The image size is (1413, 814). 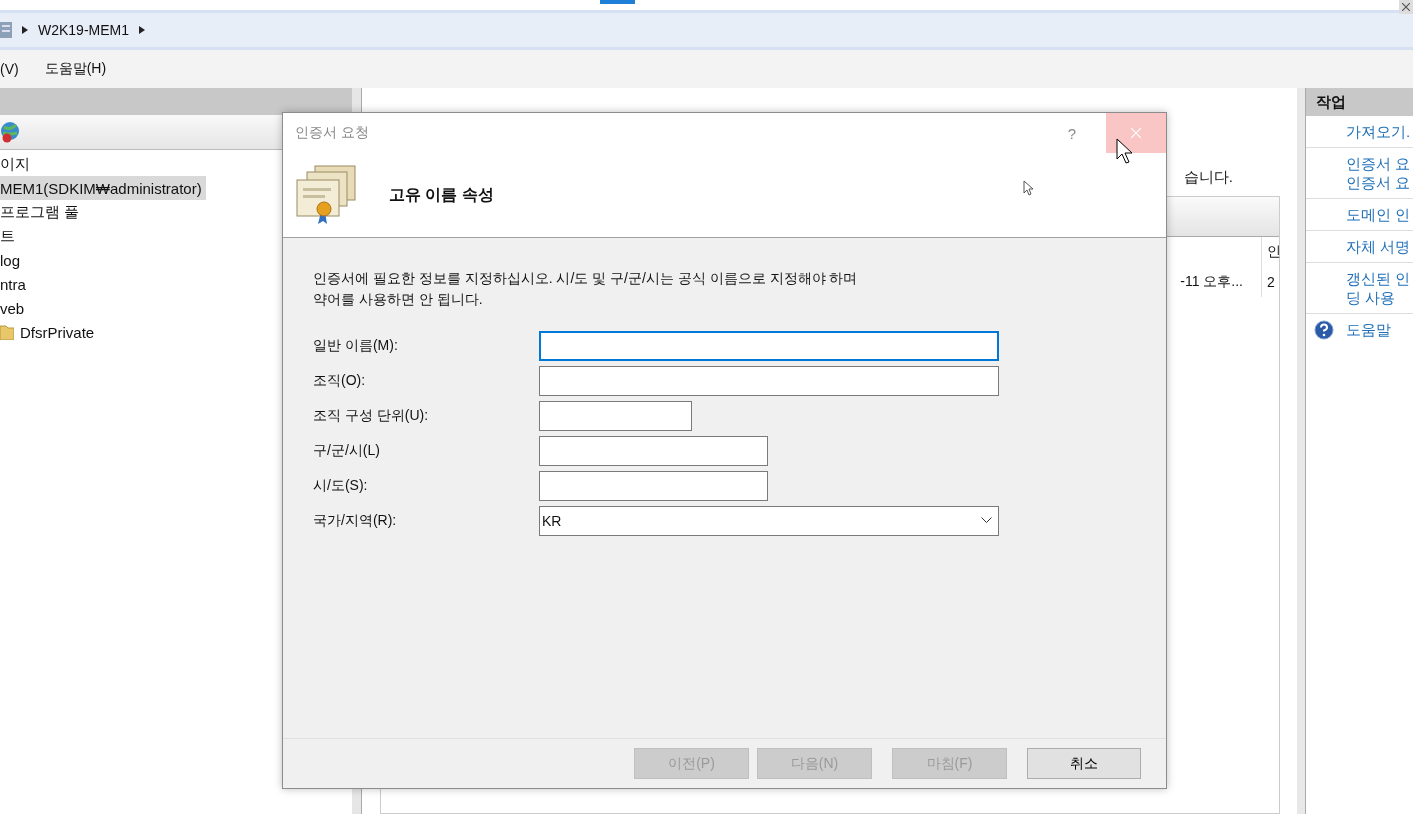 What do you see at coordinates (14, 308) in the screenshot?
I see `tree-item: veb` at bounding box center [14, 308].